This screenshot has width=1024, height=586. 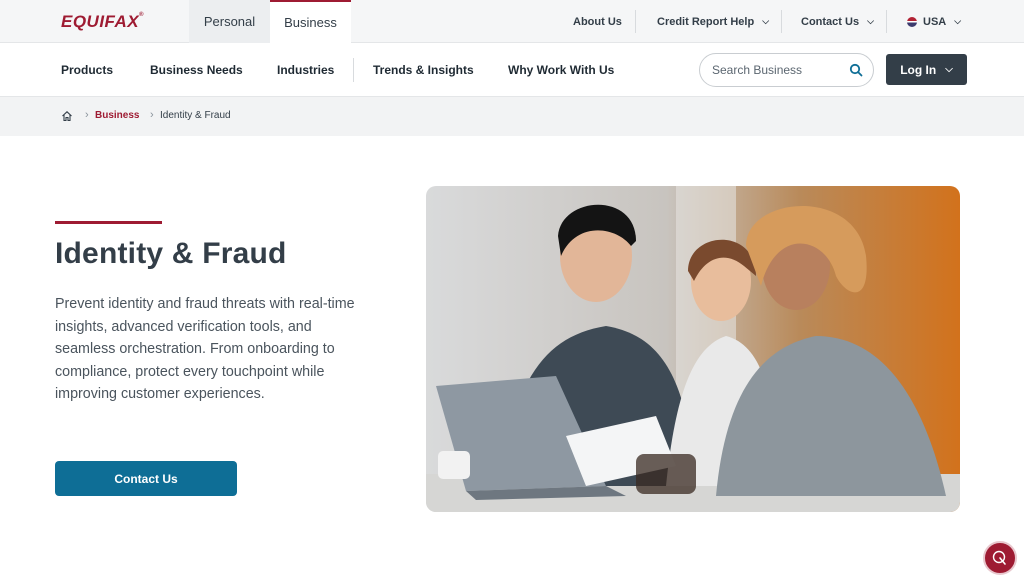 What do you see at coordinates (196, 70) in the screenshot?
I see `nav-business-needs: Business Needs` at bounding box center [196, 70].